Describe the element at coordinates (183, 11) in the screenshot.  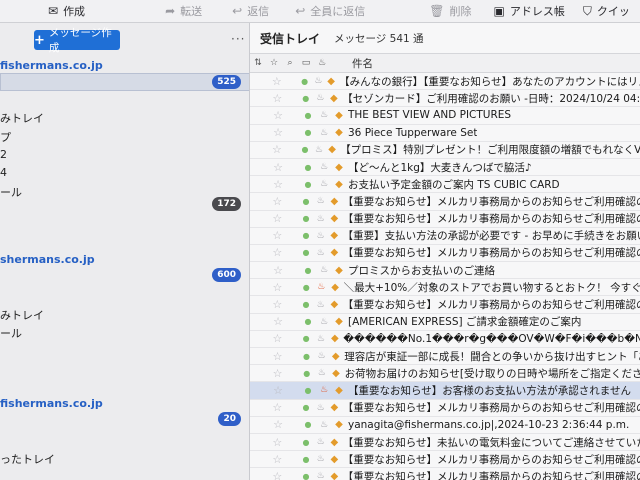
I see `forward-button: ➦ 転送` at that location.